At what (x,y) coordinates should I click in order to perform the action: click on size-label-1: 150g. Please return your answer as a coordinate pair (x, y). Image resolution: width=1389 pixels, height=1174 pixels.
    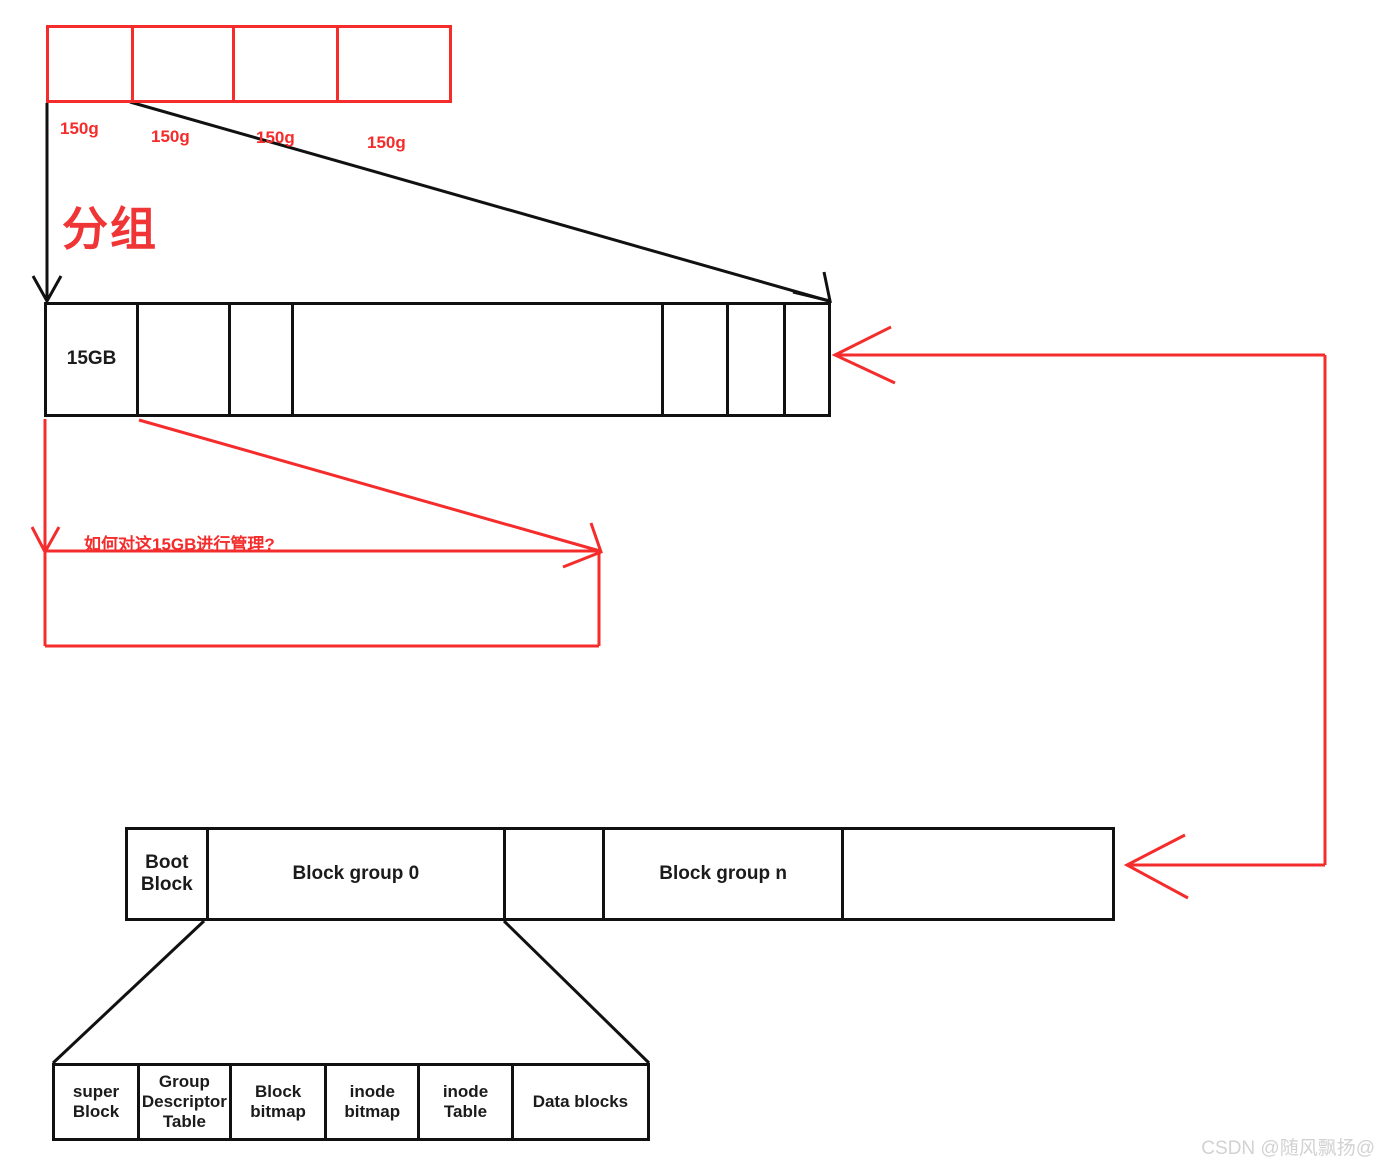
    Looking at the image, I should click on (170, 136).